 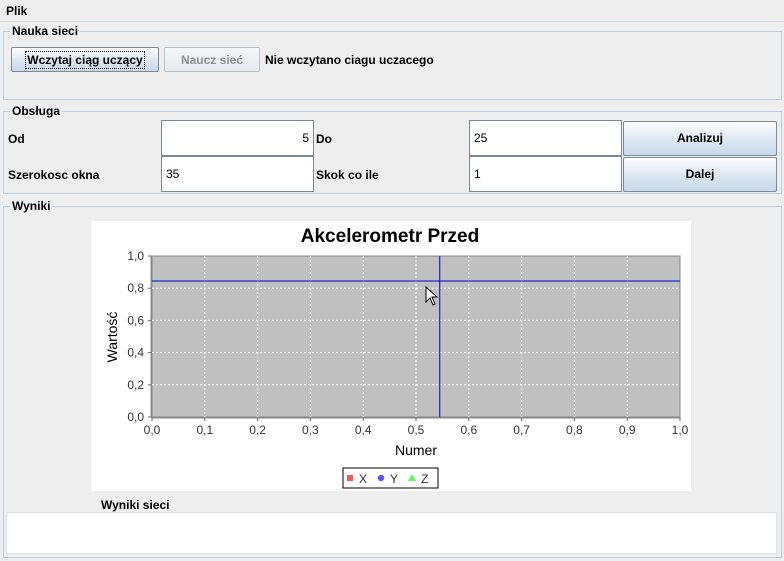 I want to click on legend: X Y Z, so click(x=390, y=478).